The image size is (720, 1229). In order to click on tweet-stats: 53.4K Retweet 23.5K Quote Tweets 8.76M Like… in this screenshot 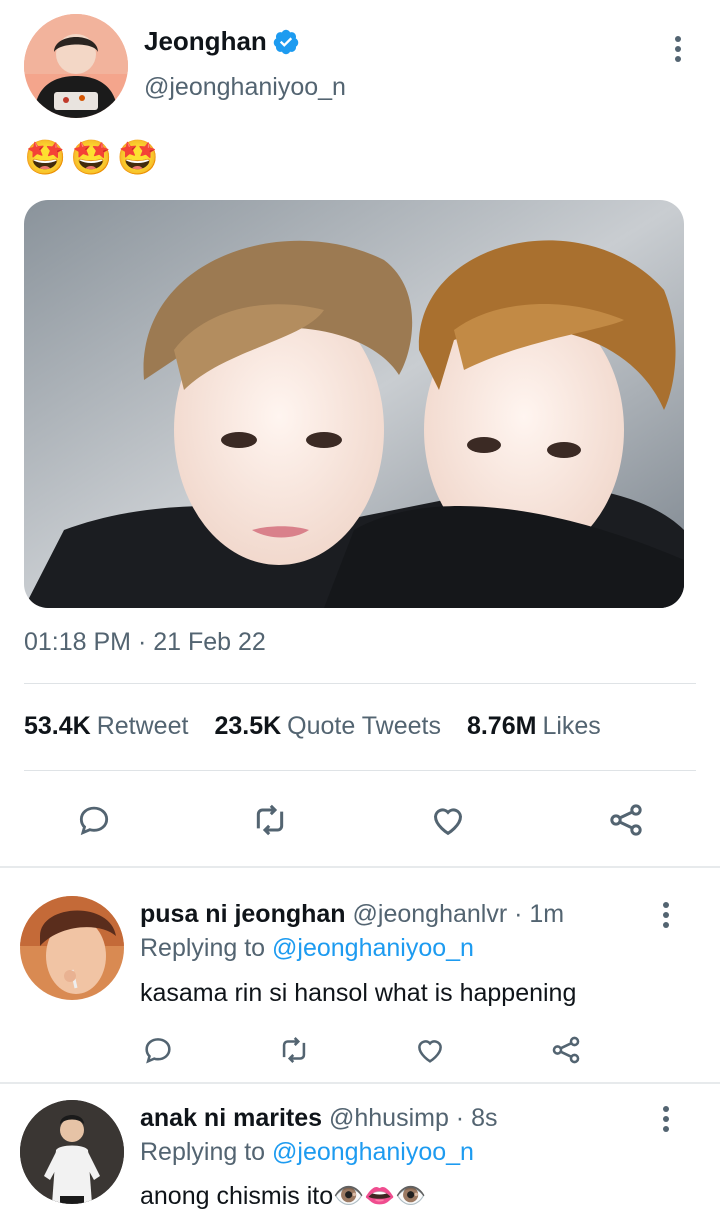, I will do `click(312, 726)`.